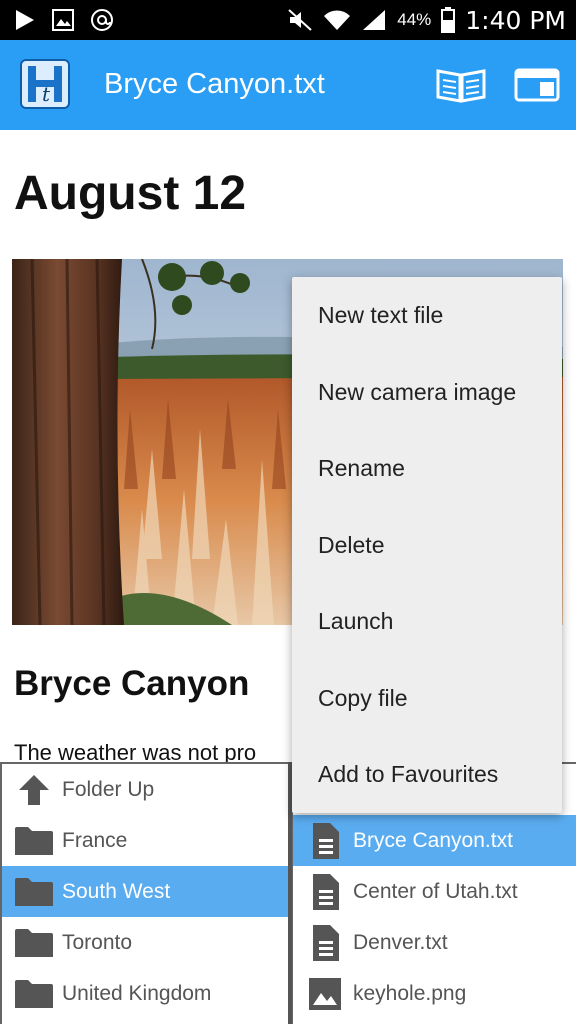  I want to click on menu-item-rename: Rename, so click(427, 468).